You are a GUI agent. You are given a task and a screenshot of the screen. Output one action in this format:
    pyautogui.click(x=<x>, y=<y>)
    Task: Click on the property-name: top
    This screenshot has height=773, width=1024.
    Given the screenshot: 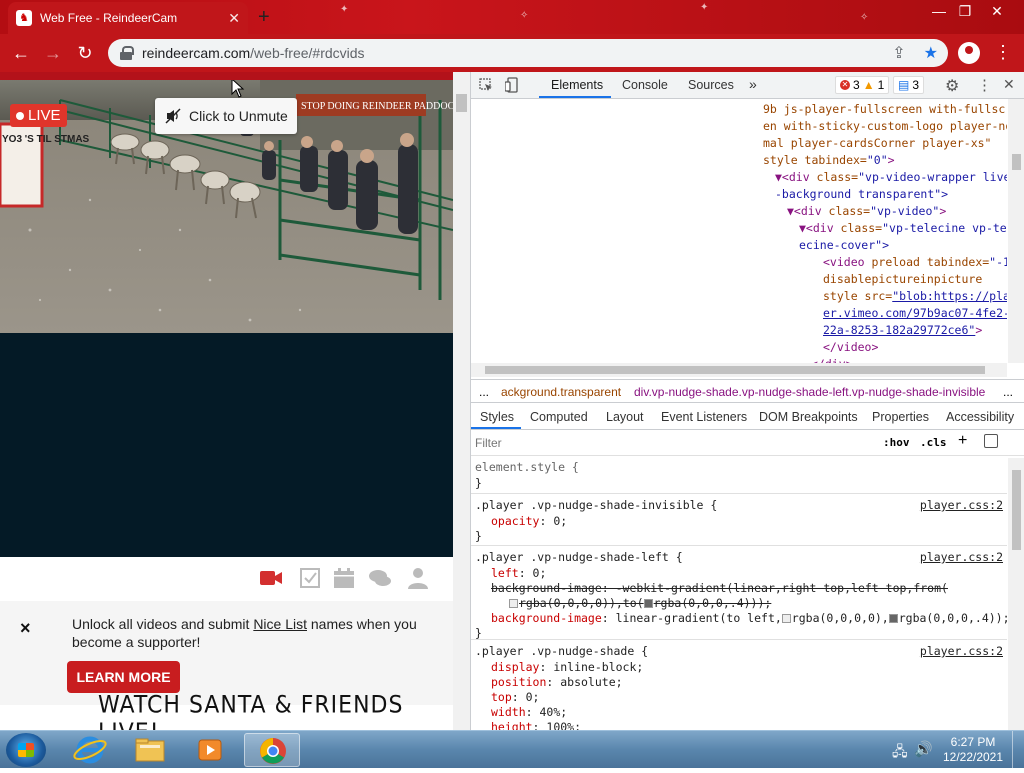 What is the action you would take?
    pyautogui.click(x=501, y=697)
    